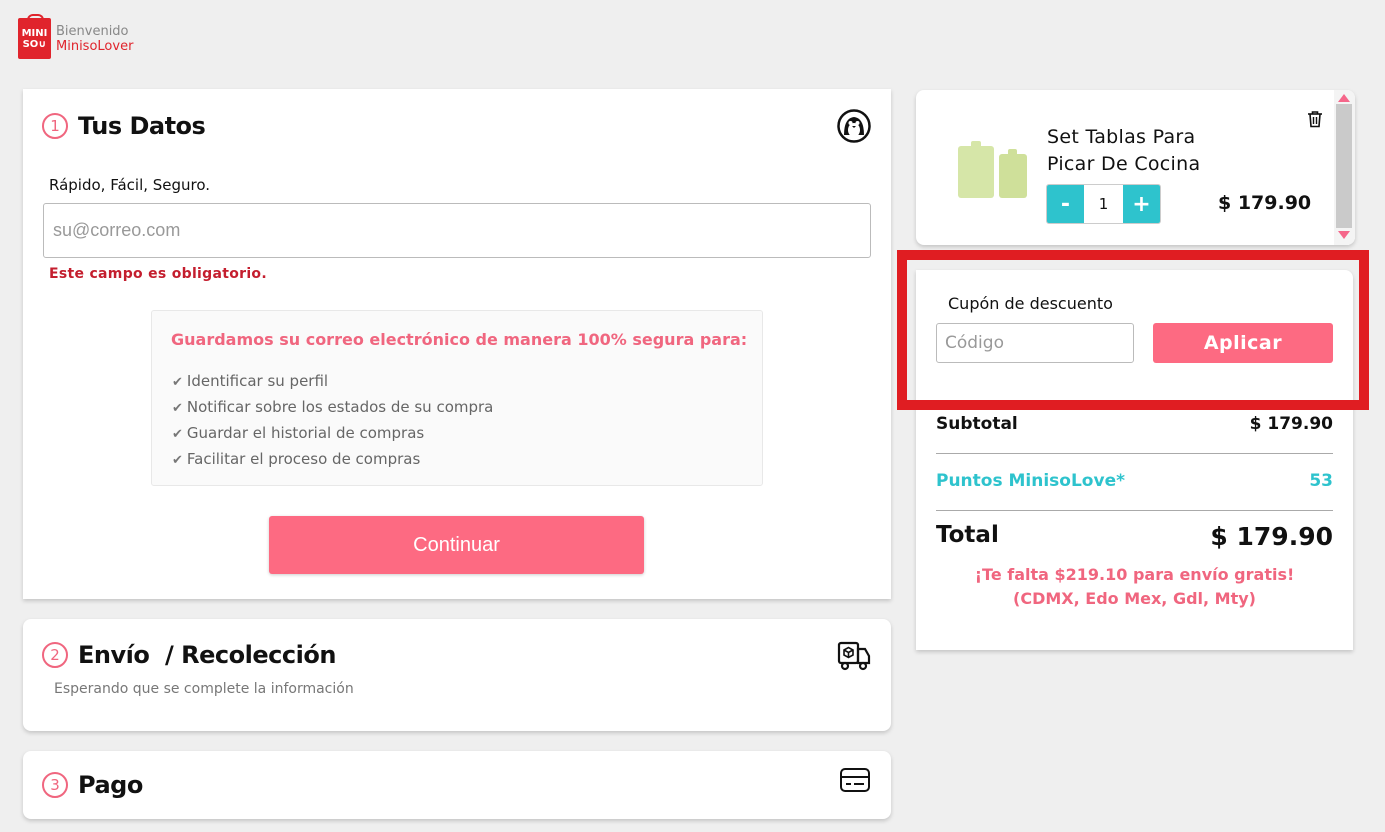  I want to click on product-name: Set Tablas Para Picar De Cocina, so click(1124, 150).